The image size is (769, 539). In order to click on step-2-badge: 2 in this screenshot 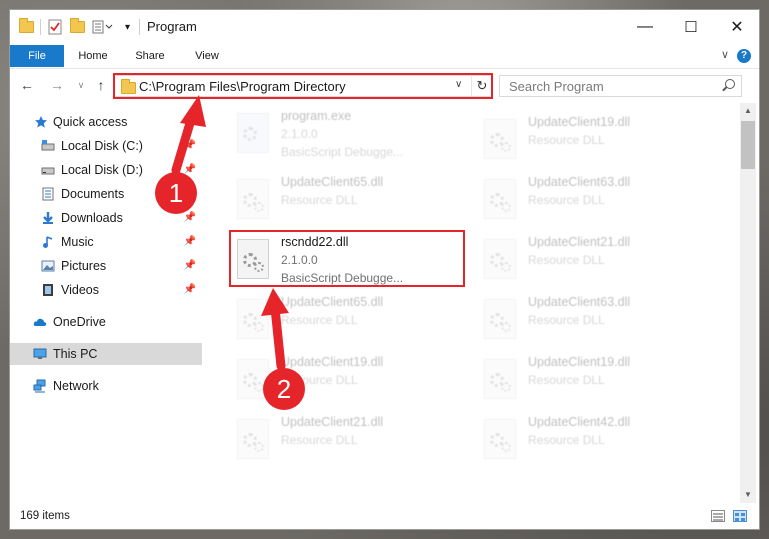, I will do `click(284, 389)`.